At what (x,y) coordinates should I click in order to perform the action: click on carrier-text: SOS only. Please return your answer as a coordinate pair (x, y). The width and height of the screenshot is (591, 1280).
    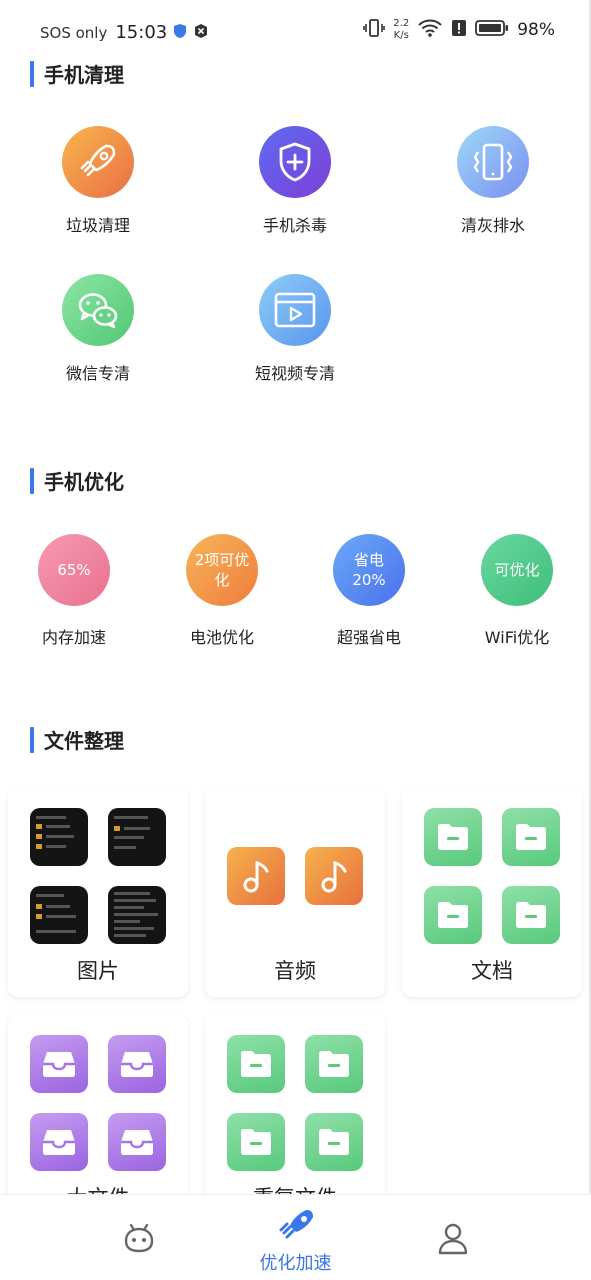
    Looking at the image, I should click on (74, 32).